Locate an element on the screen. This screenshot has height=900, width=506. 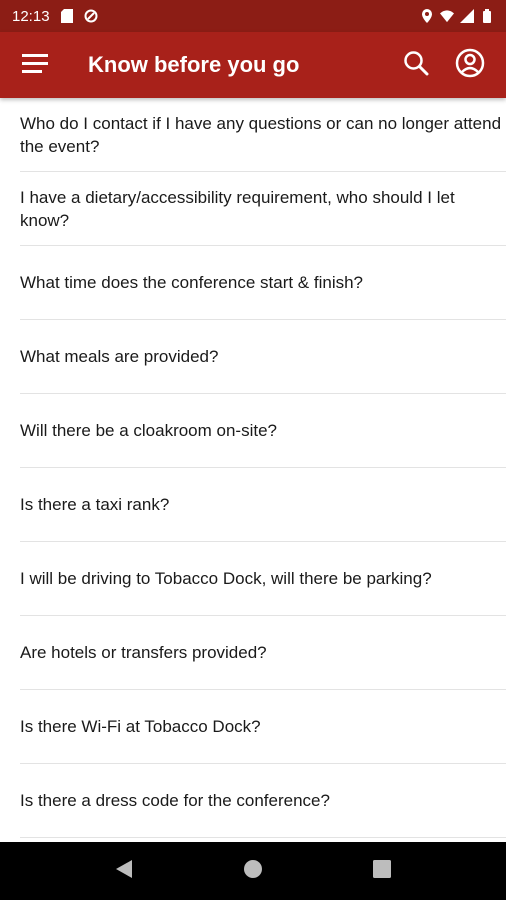
app-bar-actions is located at coordinates (450, 65).